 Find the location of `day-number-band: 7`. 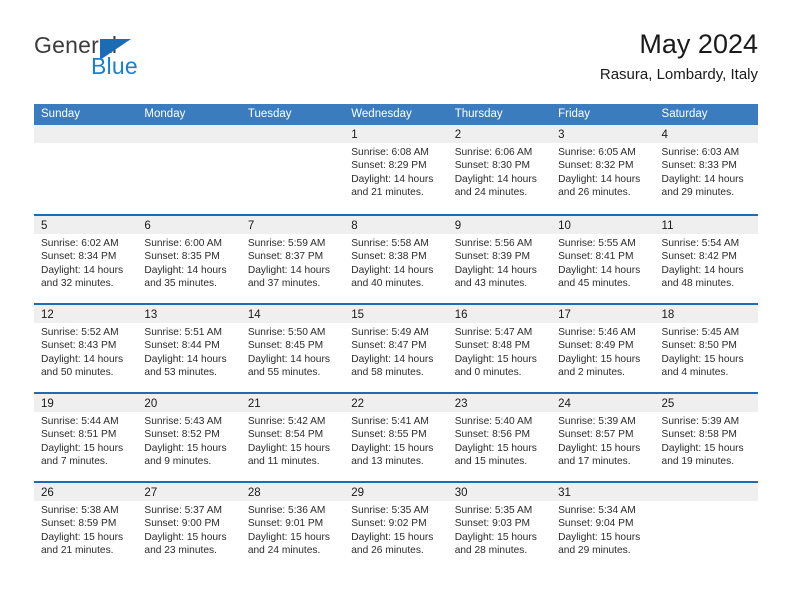

day-number-band: 7 is located at coordinates (292, 225).